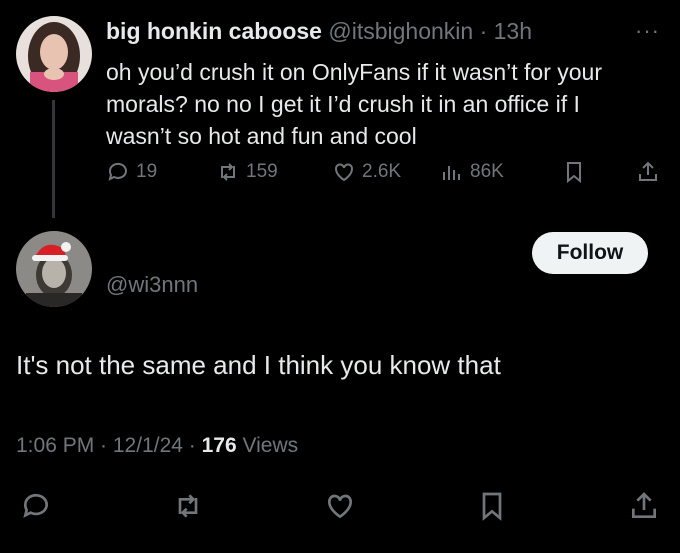 The image size is (680, 553). What do you see at coordinates (54, 269) in the screenshot?
I see `avatar-wi3nnn` at bounding box center [54, 269].